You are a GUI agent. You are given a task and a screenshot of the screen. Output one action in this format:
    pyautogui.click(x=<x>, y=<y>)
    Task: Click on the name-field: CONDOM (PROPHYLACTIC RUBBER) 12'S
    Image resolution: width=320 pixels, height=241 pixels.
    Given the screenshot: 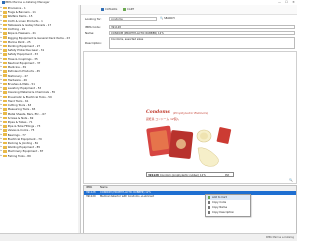 What is the action you would take?
    pyautogui.click(x=202, y=32)
    